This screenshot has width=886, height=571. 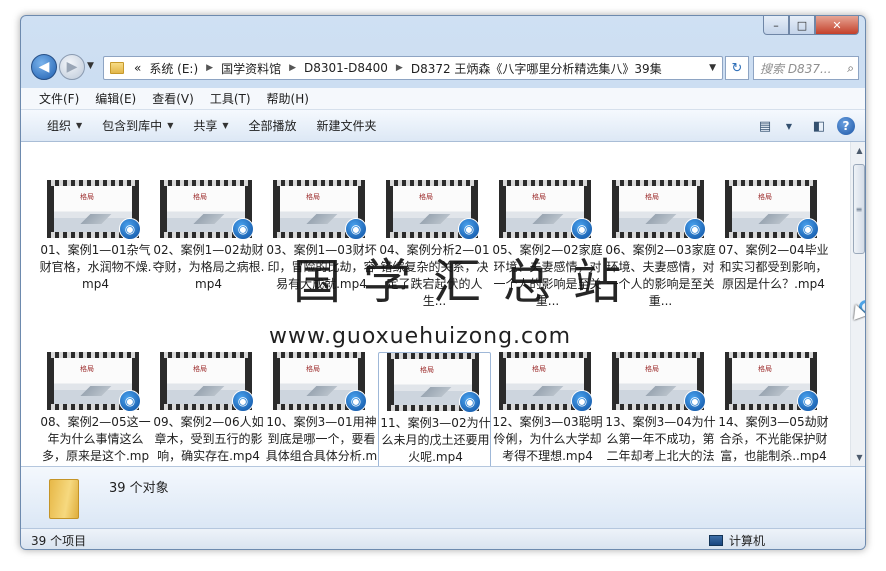 What do you see at coordinates (79, 125) in the screenshot?
I see `chevron-down-icon: ▼` at bounding box center [79, 125].